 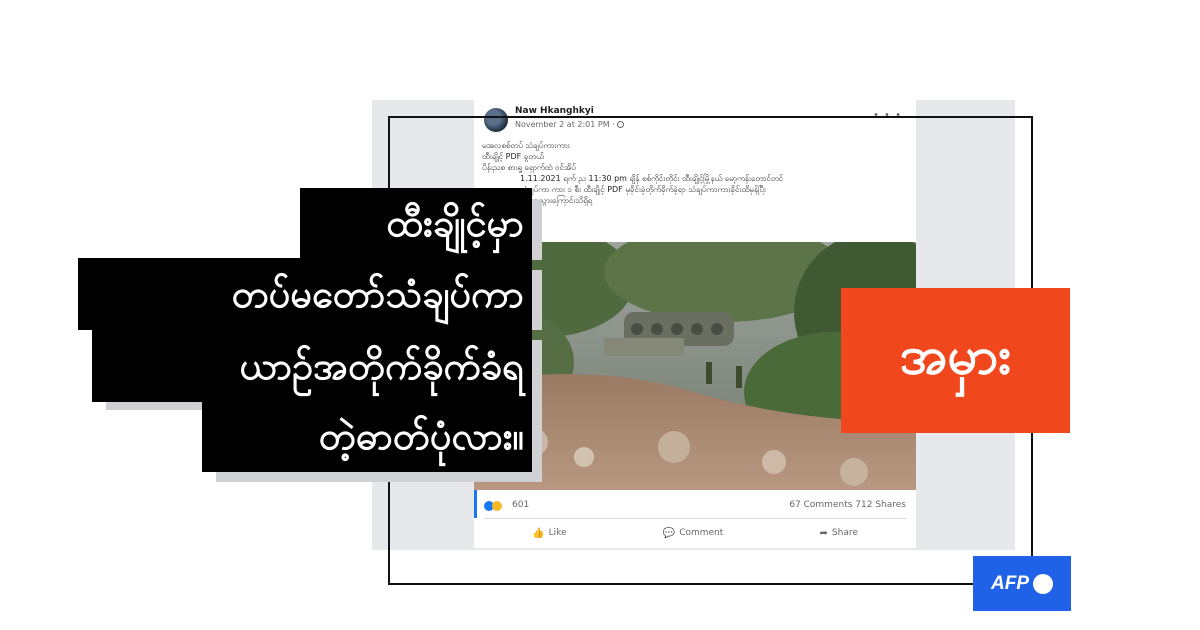 I want to click on headline-line: တပ်မတော်သံချပ်ကာ, so click(x=377, y=294).